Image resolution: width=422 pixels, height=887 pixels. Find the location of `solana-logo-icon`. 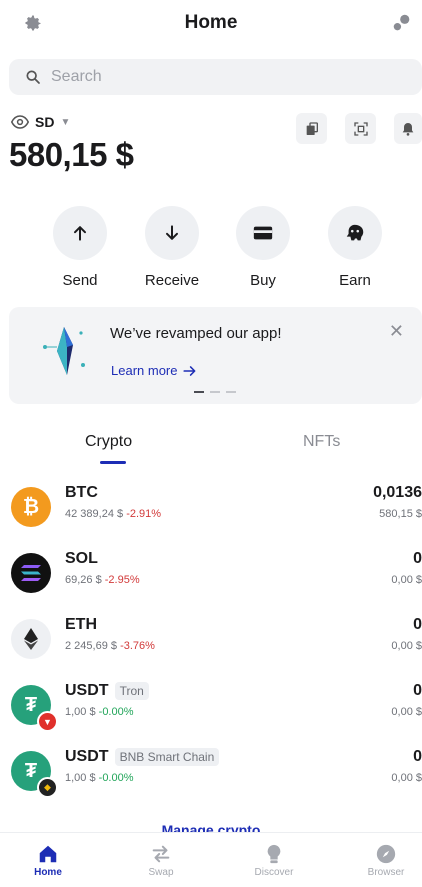

solana-logo-icon is located at coordinates (31, 573).